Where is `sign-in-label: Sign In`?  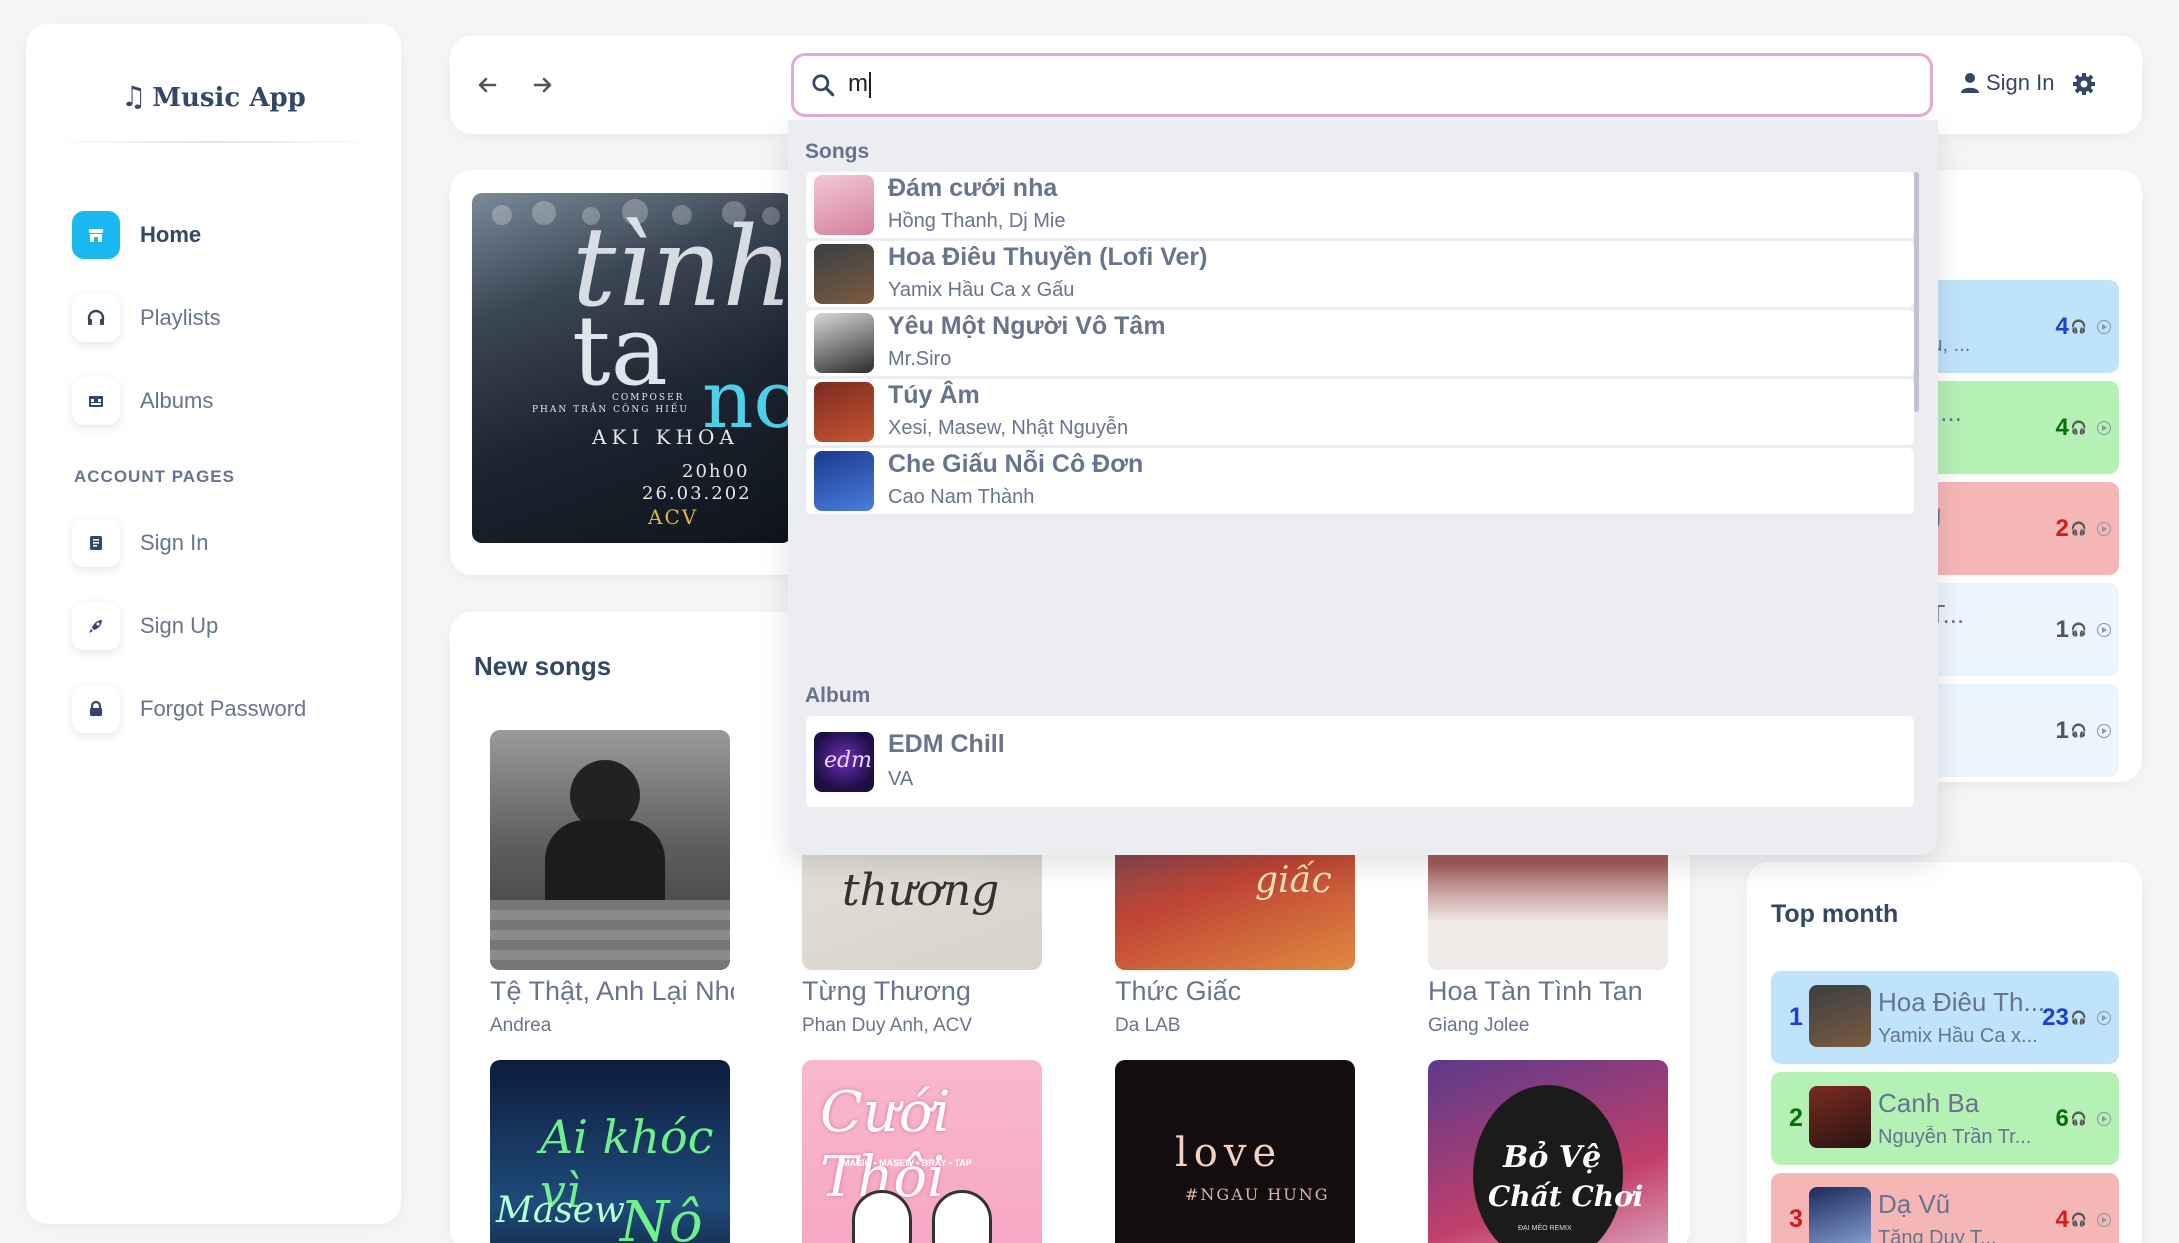
sign-in-label: Sign In is located at coordinates (2020, 82).